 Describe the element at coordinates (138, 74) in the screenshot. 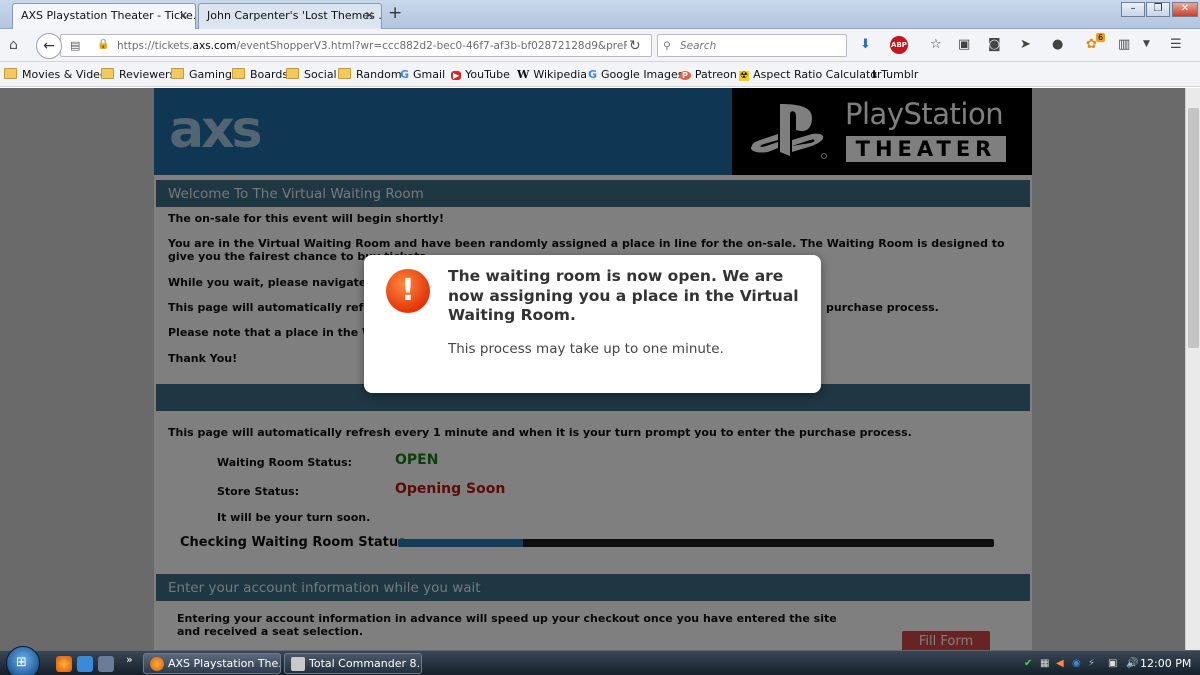

I see `bookmark-folder: Reviewers` at that location.